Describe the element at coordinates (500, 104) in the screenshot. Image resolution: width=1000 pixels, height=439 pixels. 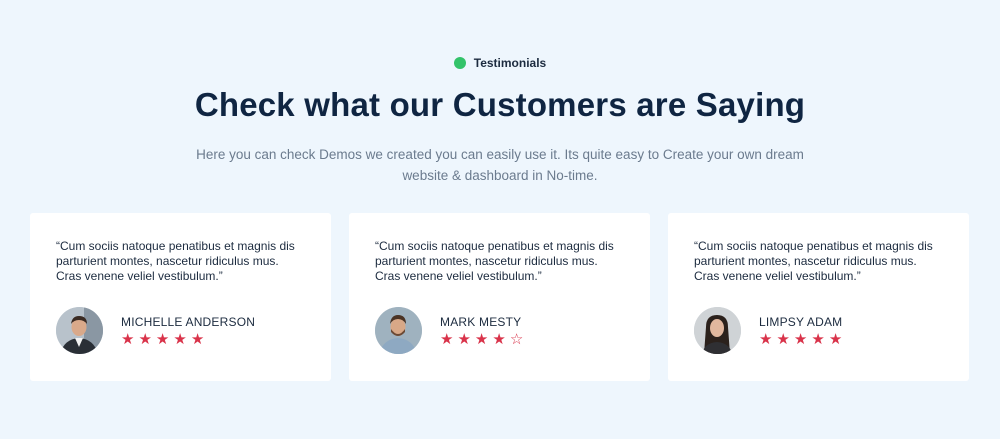
I see `section-title: Check what our Customers are Saying` at that location.